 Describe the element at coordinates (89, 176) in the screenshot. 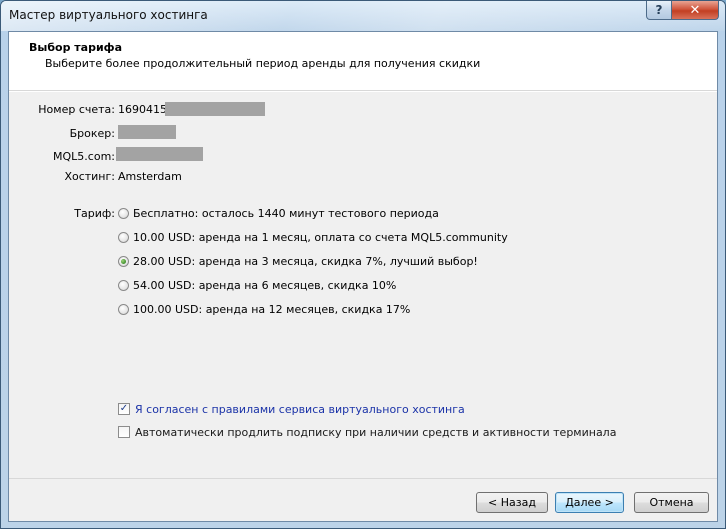

I see `hosting-label: Хостинг:` at that location.